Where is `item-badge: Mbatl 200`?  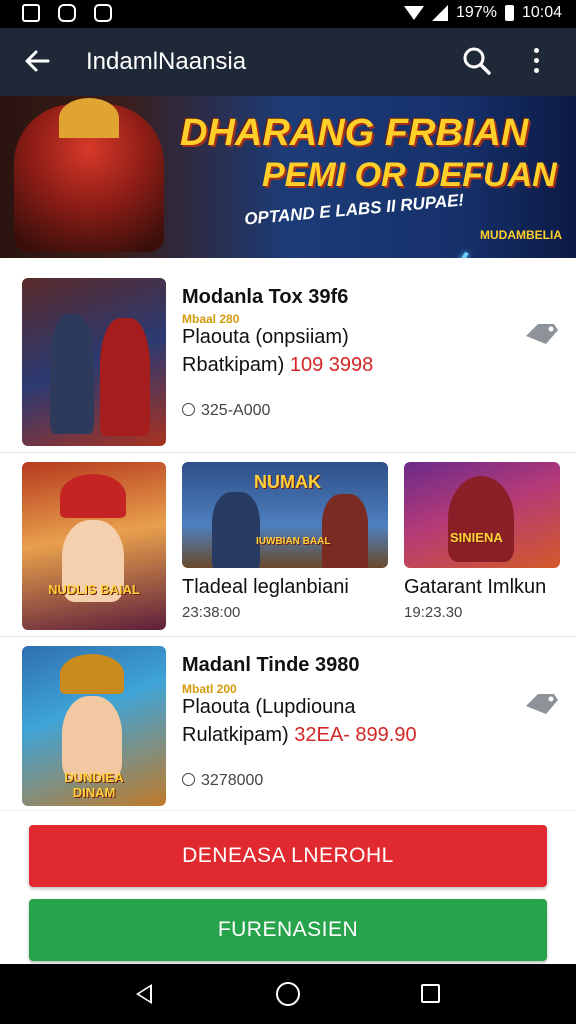
item-badge: Mbatl 200 is located at coordinates (209, 689).